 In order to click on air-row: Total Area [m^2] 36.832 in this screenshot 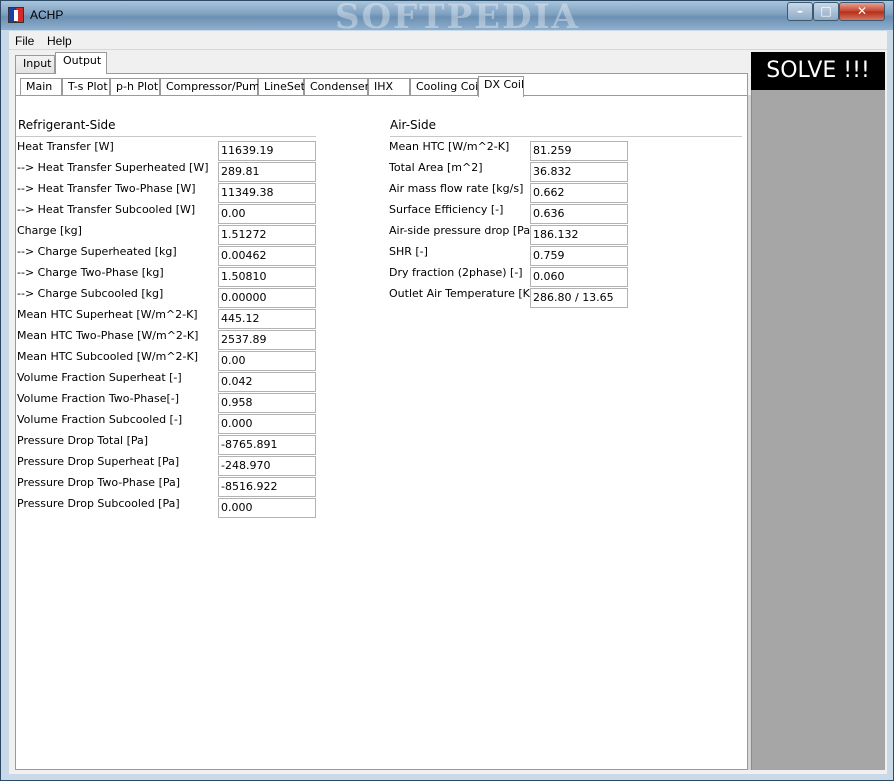, I will do `click(381, 170)`.